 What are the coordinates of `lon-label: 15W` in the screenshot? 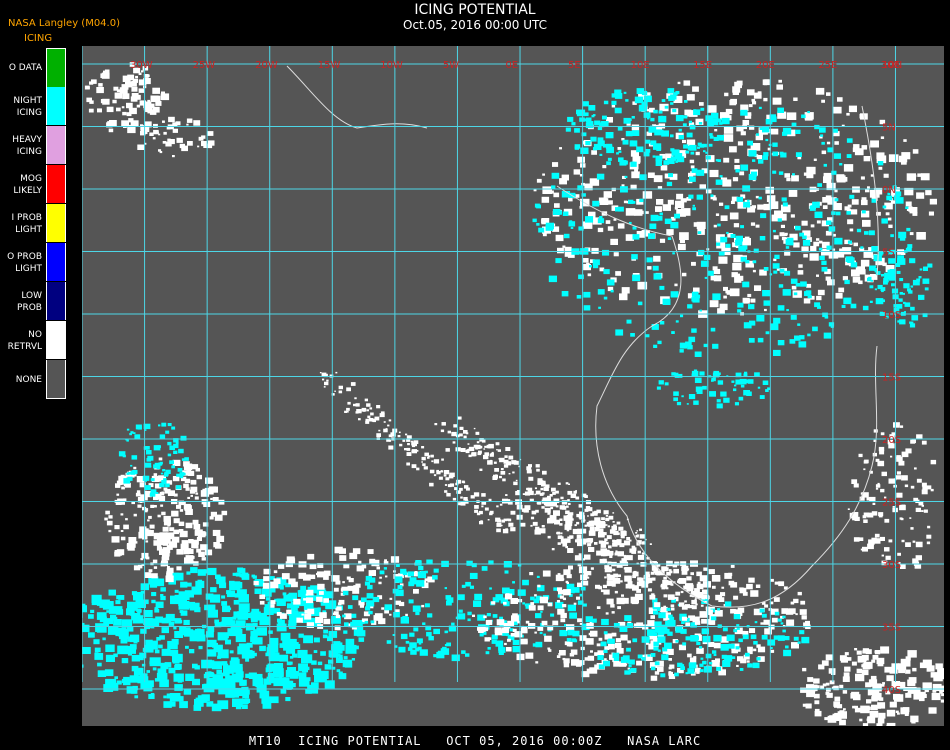 It's located at (329, 65).